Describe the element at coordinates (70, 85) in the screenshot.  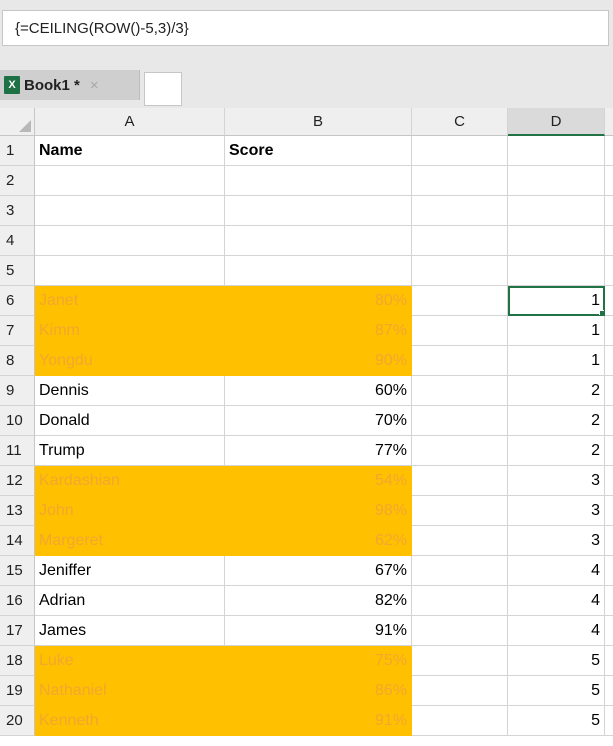
I see `tab-book1: X Book1 * ×` at that location.